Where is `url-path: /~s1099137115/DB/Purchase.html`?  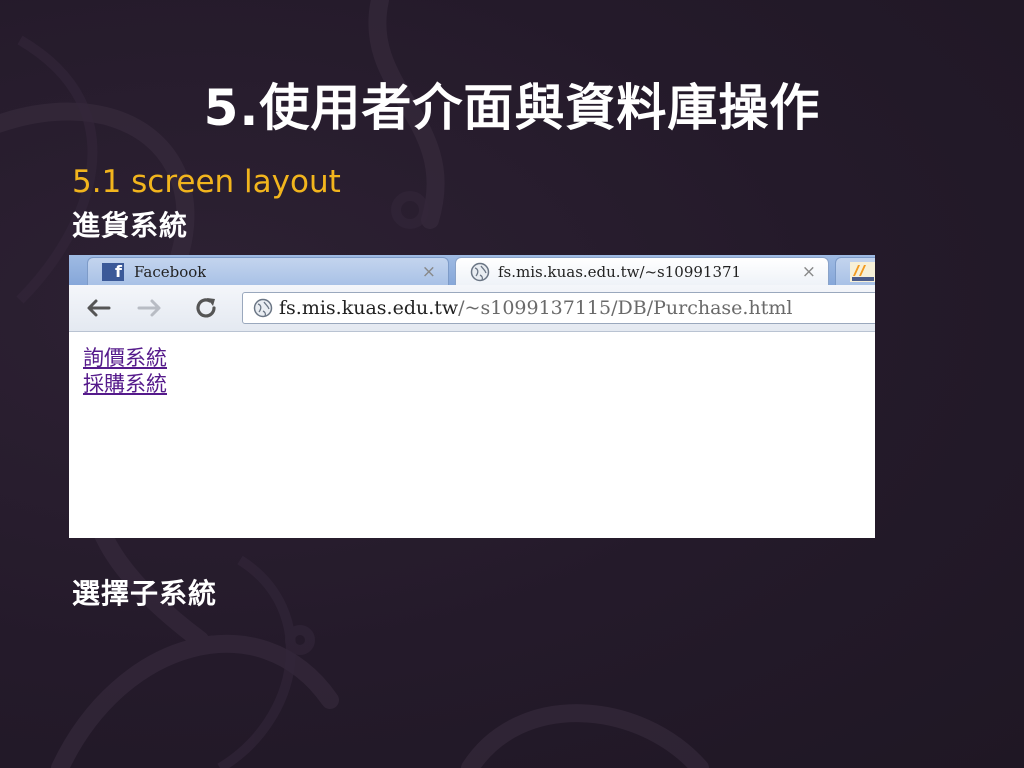 url-path: /~s1099137115/DB/Purchase.html is located at coordinates (625, 308).